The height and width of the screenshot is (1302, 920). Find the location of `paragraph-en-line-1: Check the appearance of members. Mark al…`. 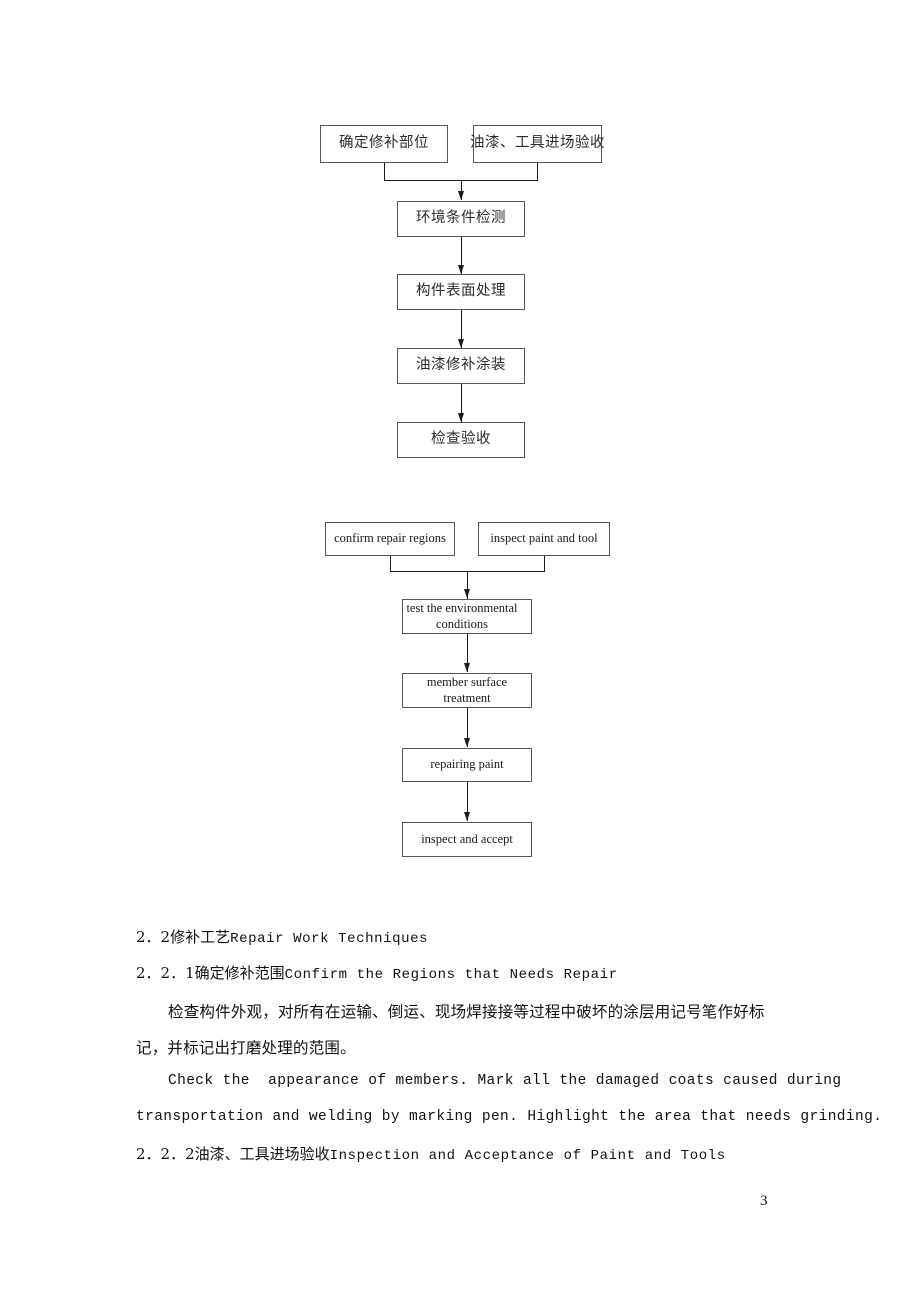

paragraph-en-line-1: Check the appearance of members. Mark al… is located at coordinates (488, 1081).